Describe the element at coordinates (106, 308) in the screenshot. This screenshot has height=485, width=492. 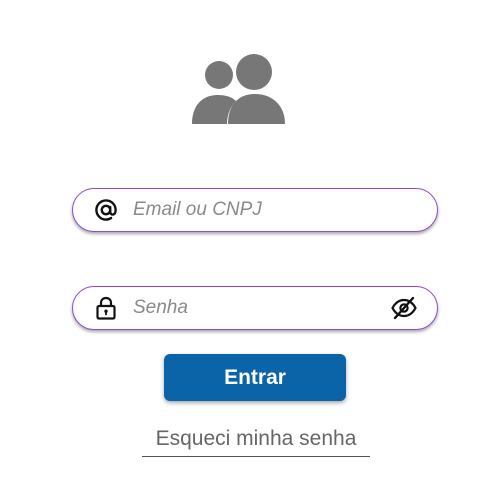
I see `lock-icon` at that location.